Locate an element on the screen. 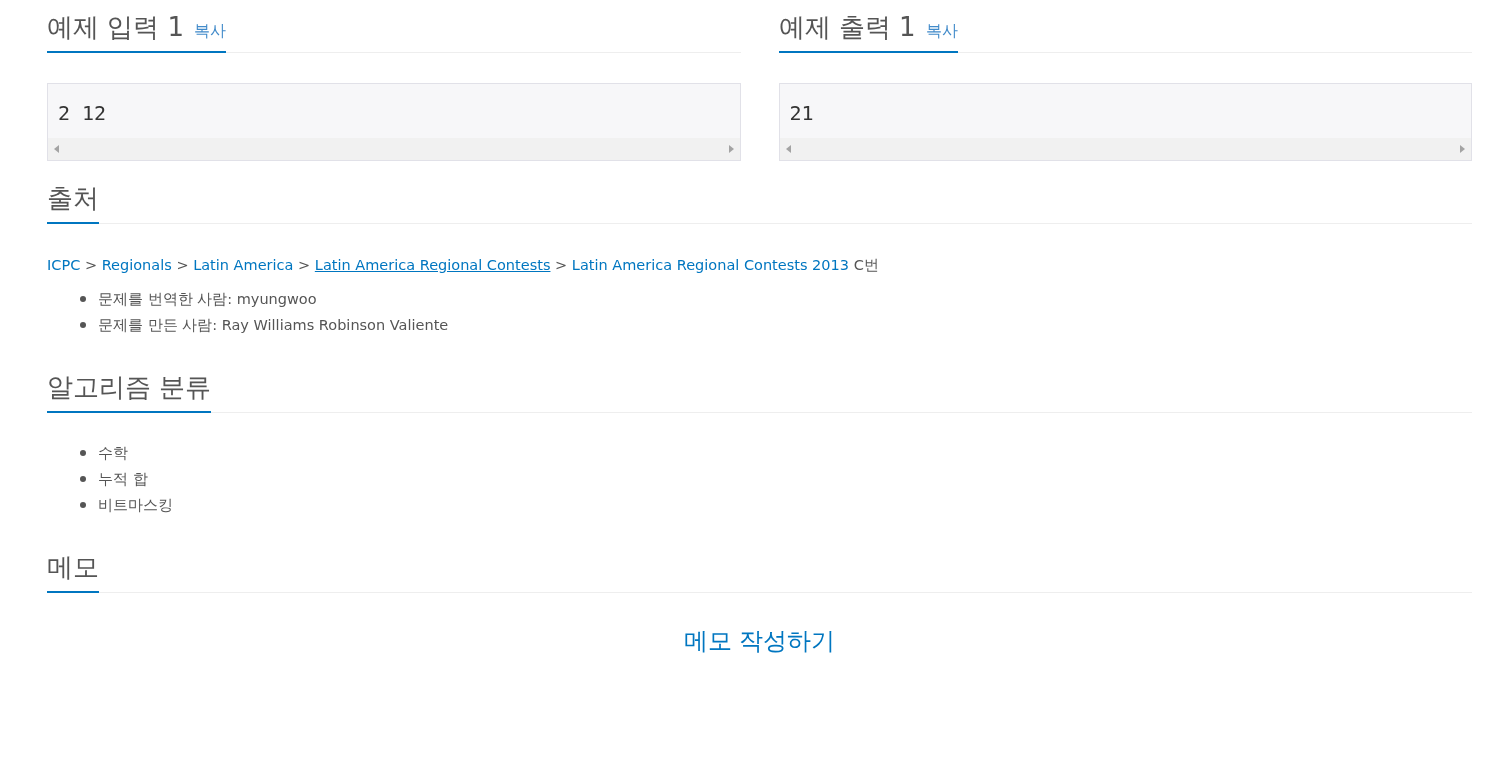 This screenshot has width=1508, height=764. problem-label: C번 is located at coordinates (866, 265).